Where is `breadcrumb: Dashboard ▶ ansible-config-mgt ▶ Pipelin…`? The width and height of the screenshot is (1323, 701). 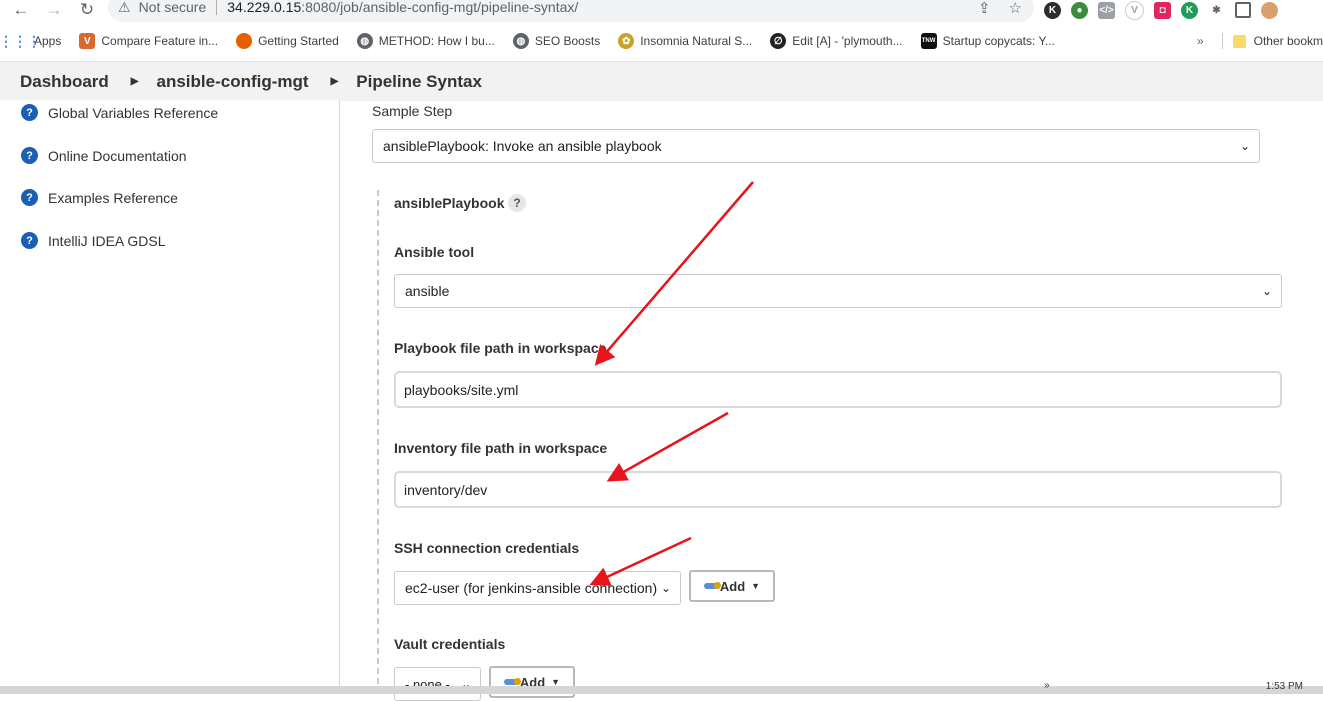 breadcrumb: Dashboard ▶ ansible-config-mgt ▶ Pipelin… is located at coordinates (661, 81).